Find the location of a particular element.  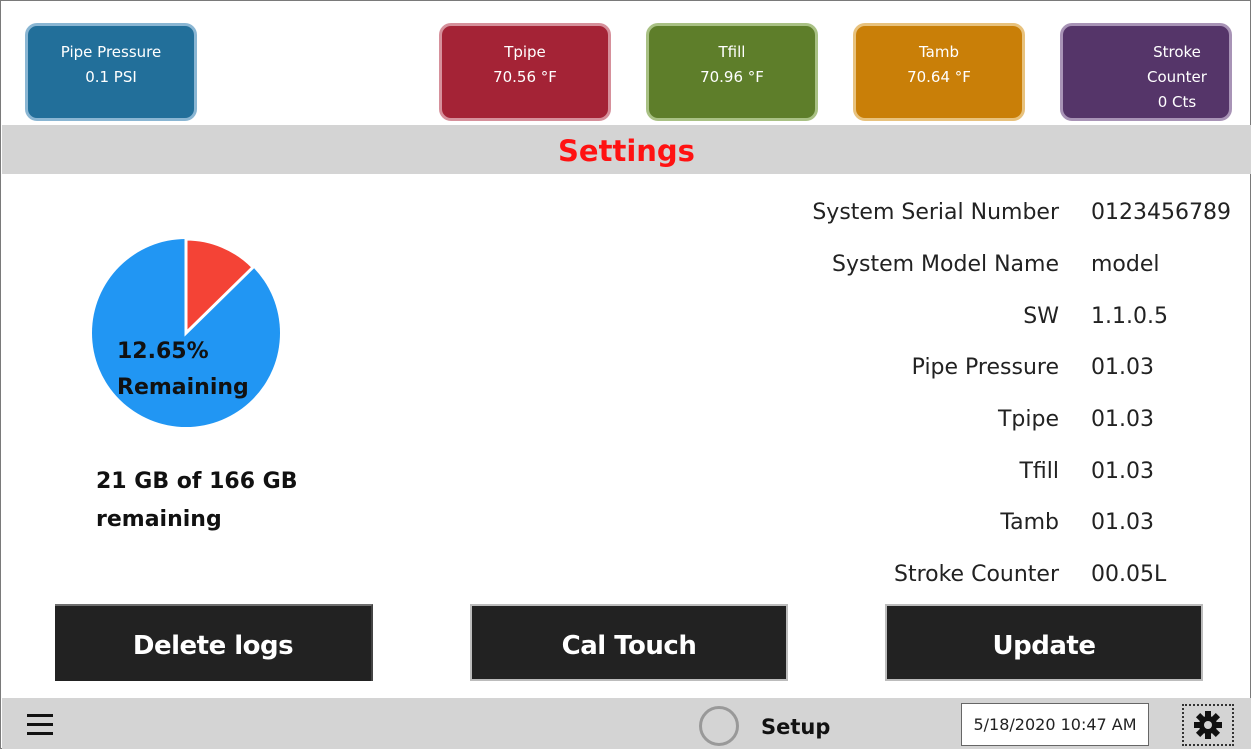

info-row-tfill: Tfill 01.03 is located at coordinates (973, 471).